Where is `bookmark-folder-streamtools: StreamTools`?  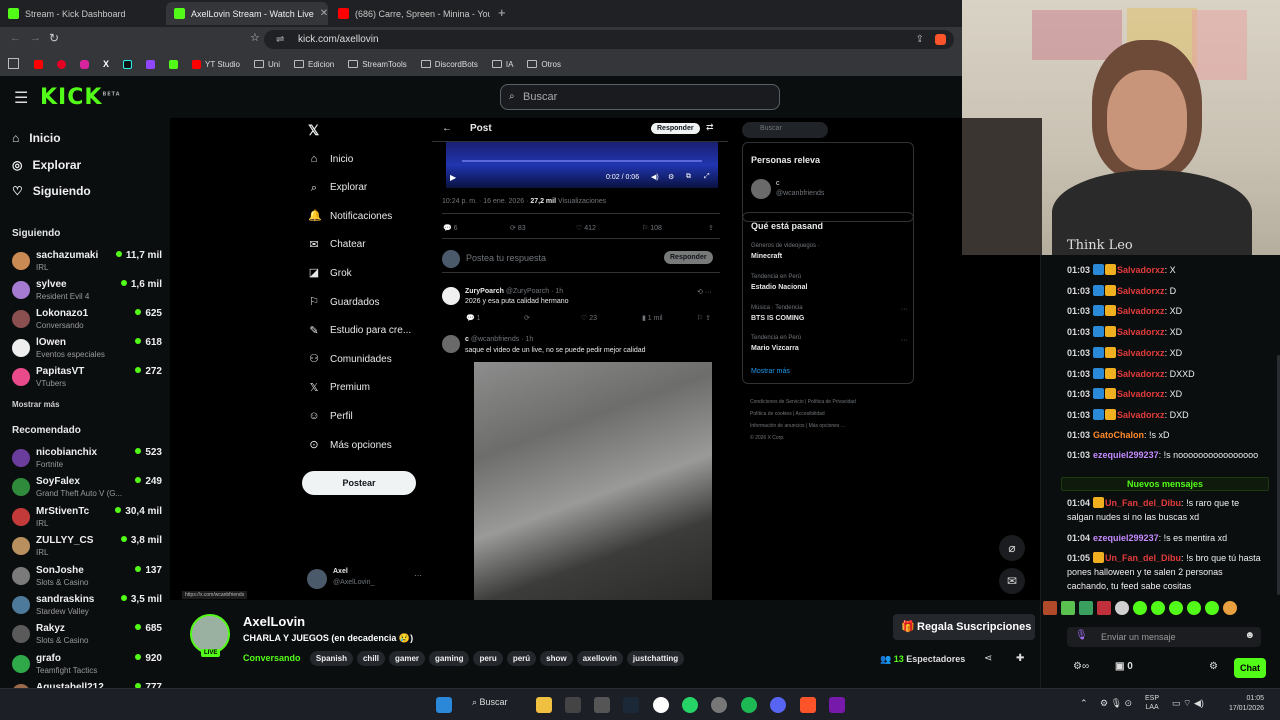 bookmark-folder-streamtools: StreamTools is located at coordinates (377, 64).